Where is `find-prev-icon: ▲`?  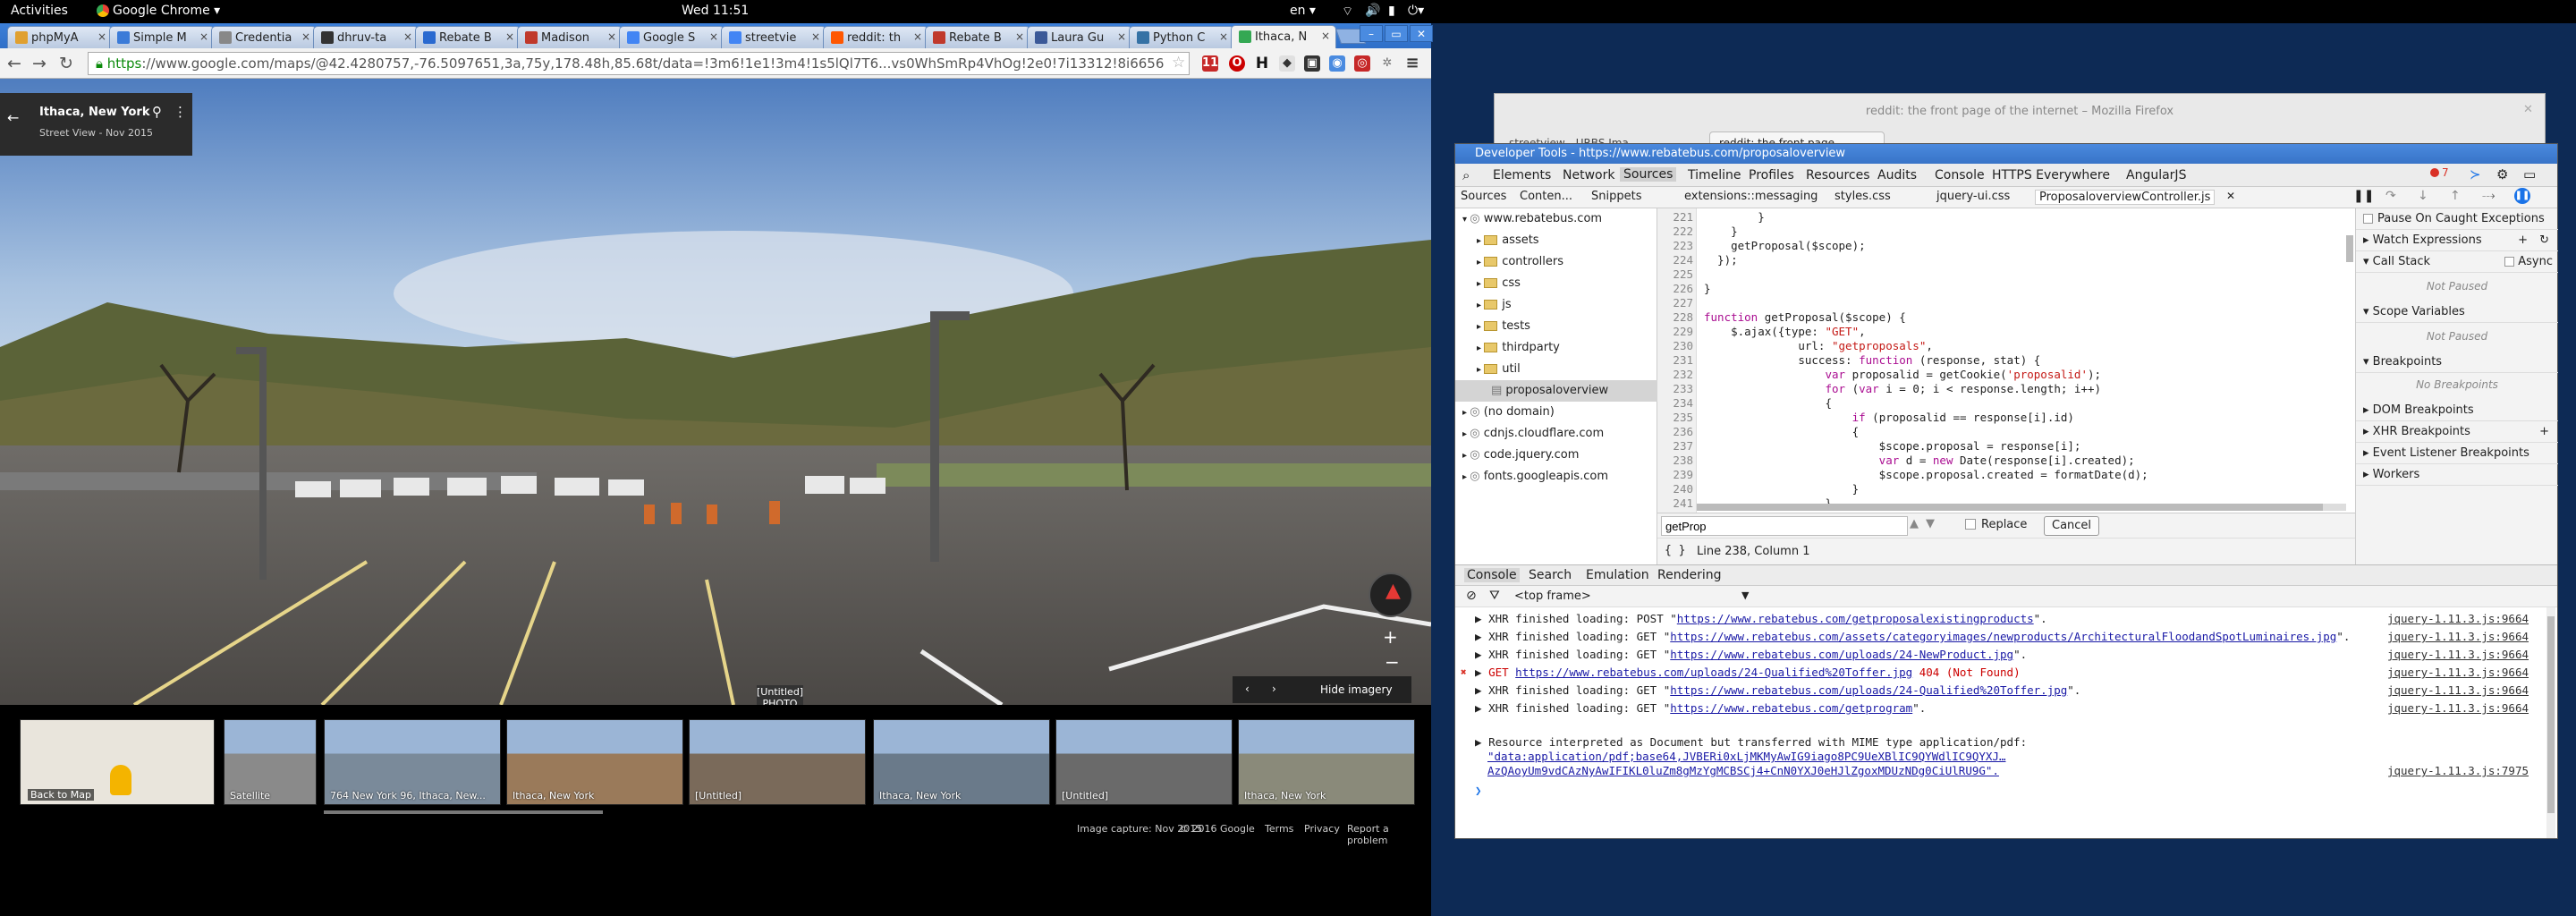 find-prev-icon: ▲ is located at coordinates (1914, 523).